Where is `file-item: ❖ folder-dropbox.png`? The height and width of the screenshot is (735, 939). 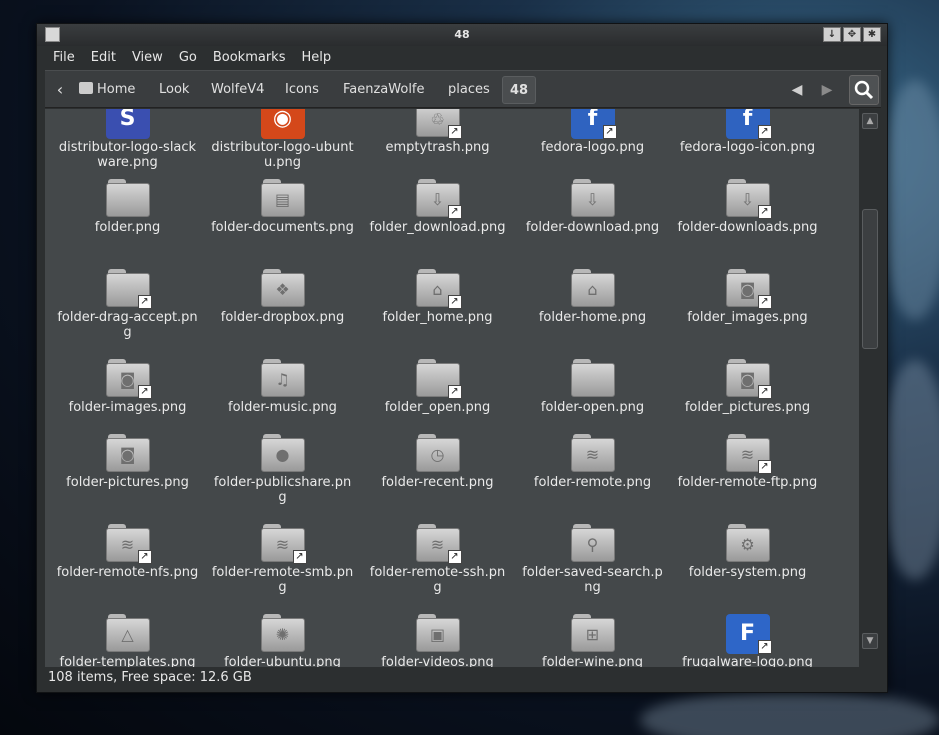
file-item: ❖ folder-dropbox.png is located at coordinates (282, 297).